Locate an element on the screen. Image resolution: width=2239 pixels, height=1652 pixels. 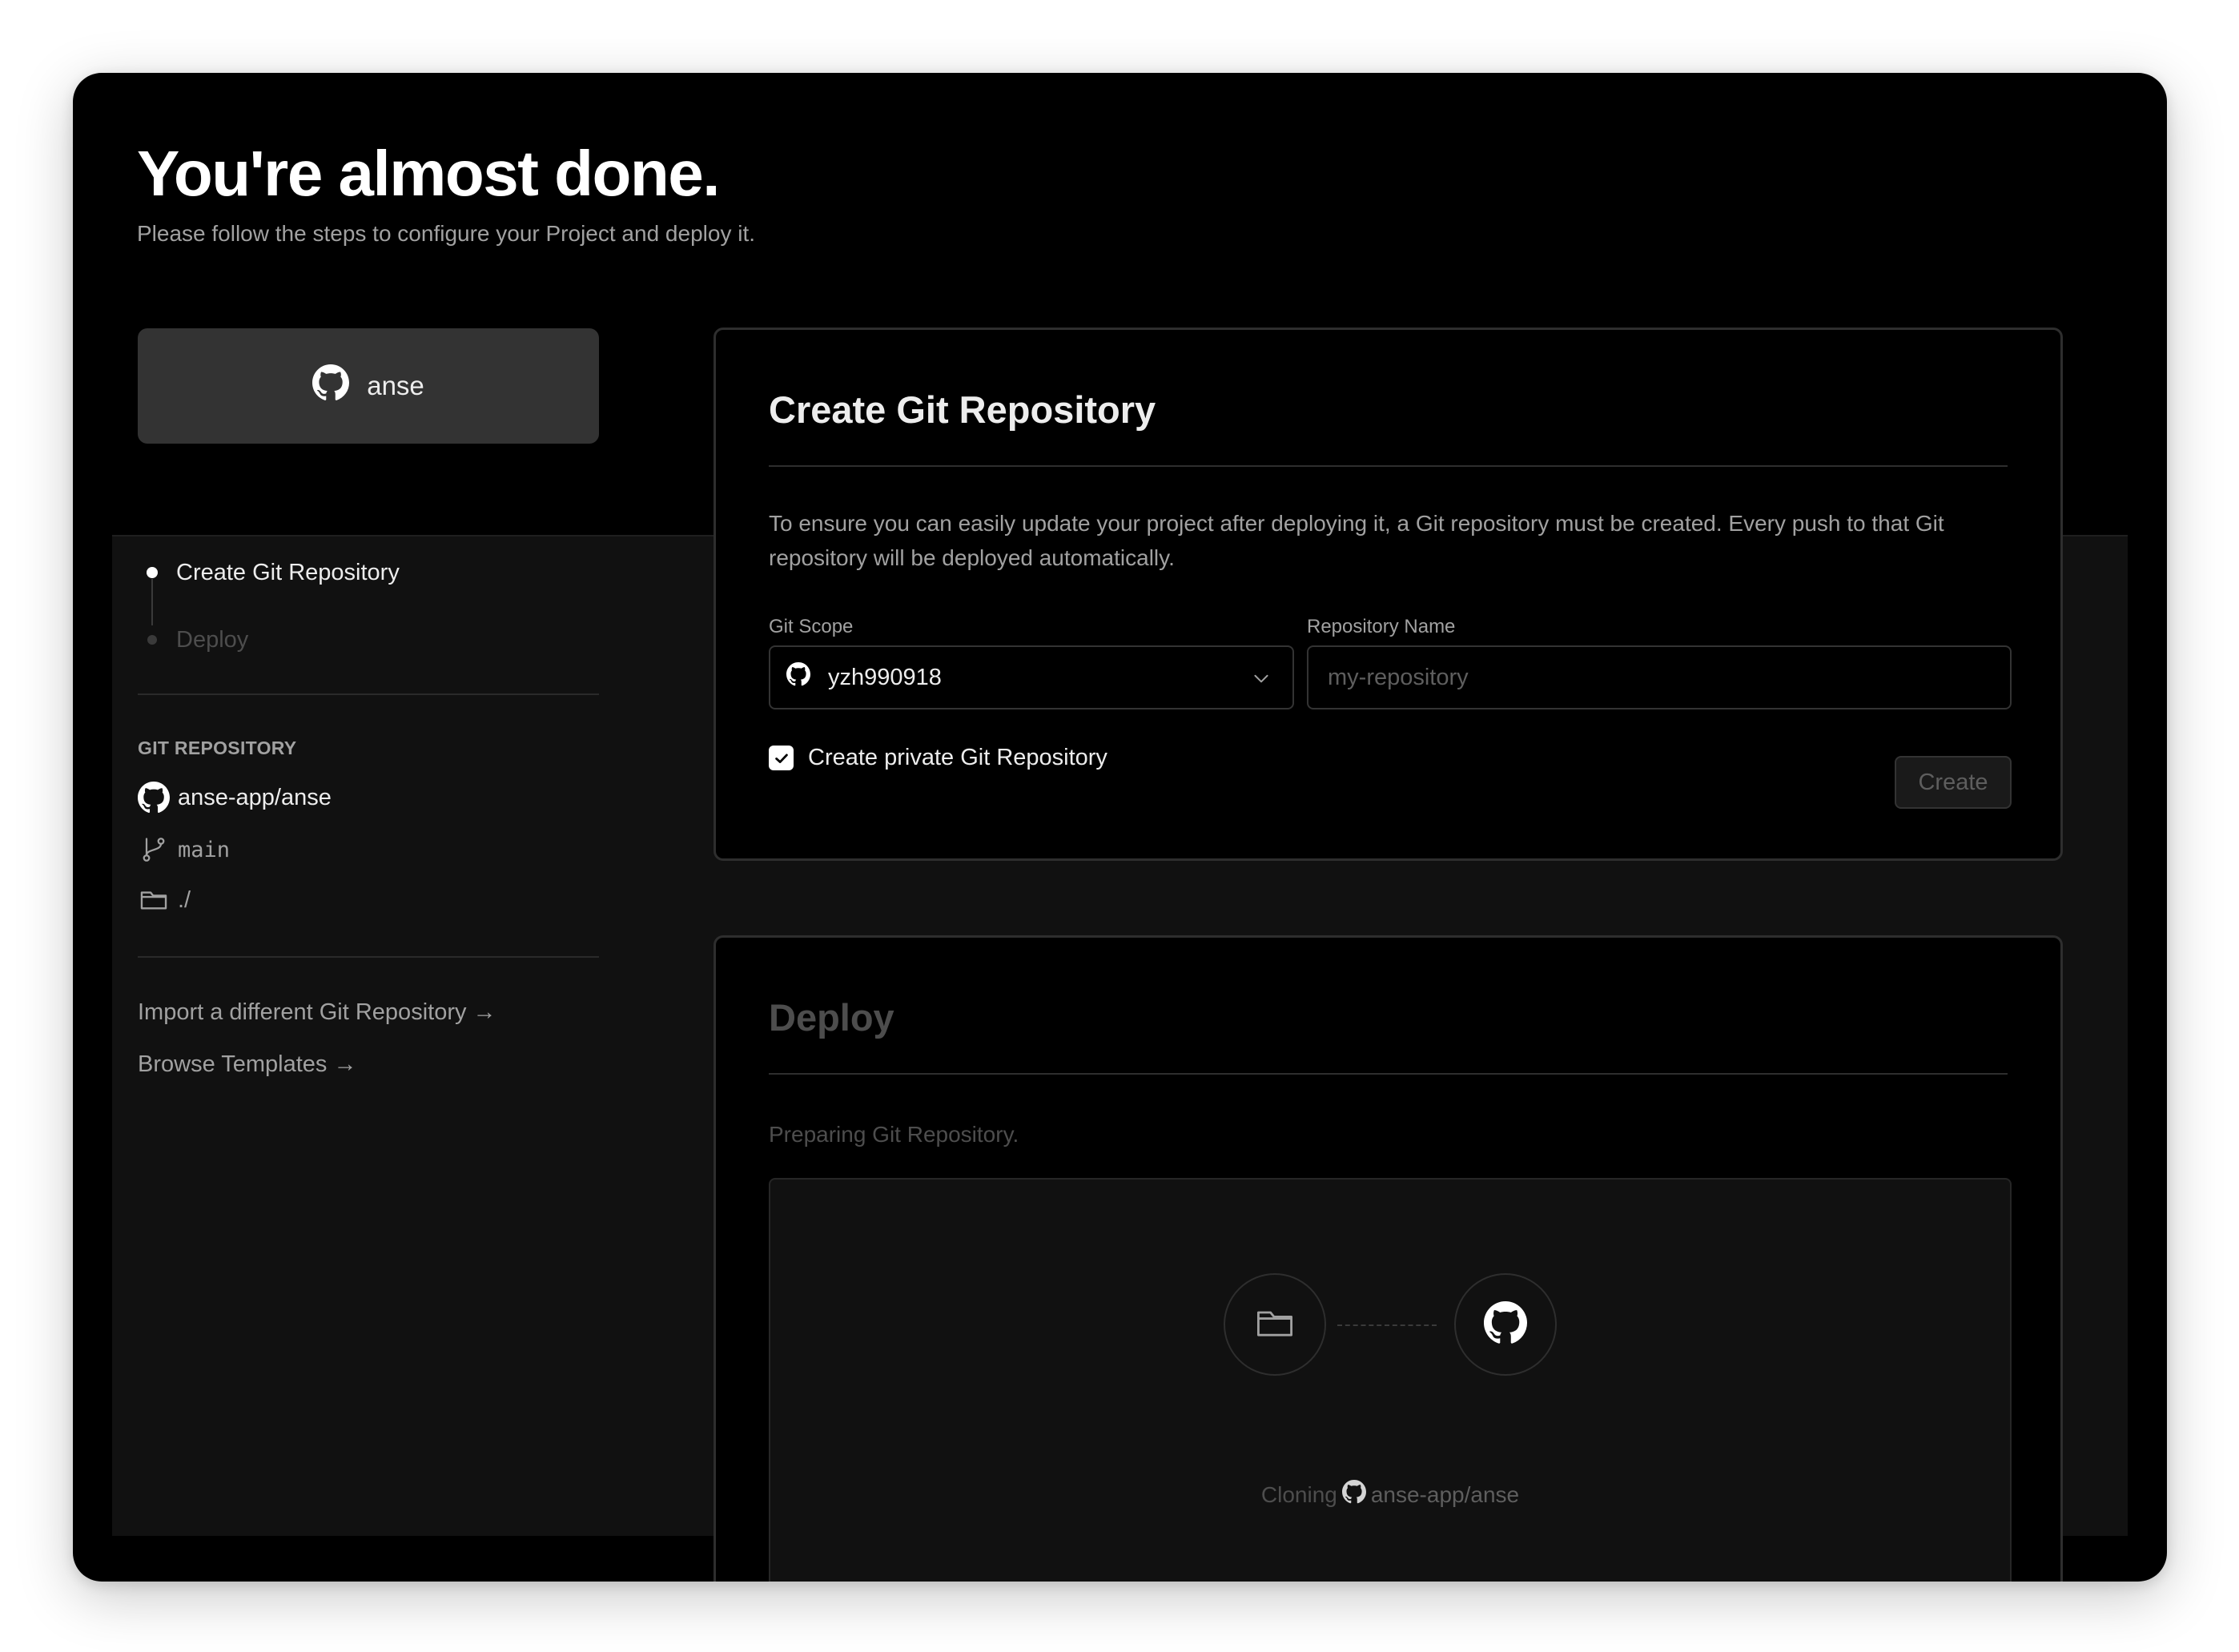
repository-name-label: Repository Name is located at coordinates (1381, 626).